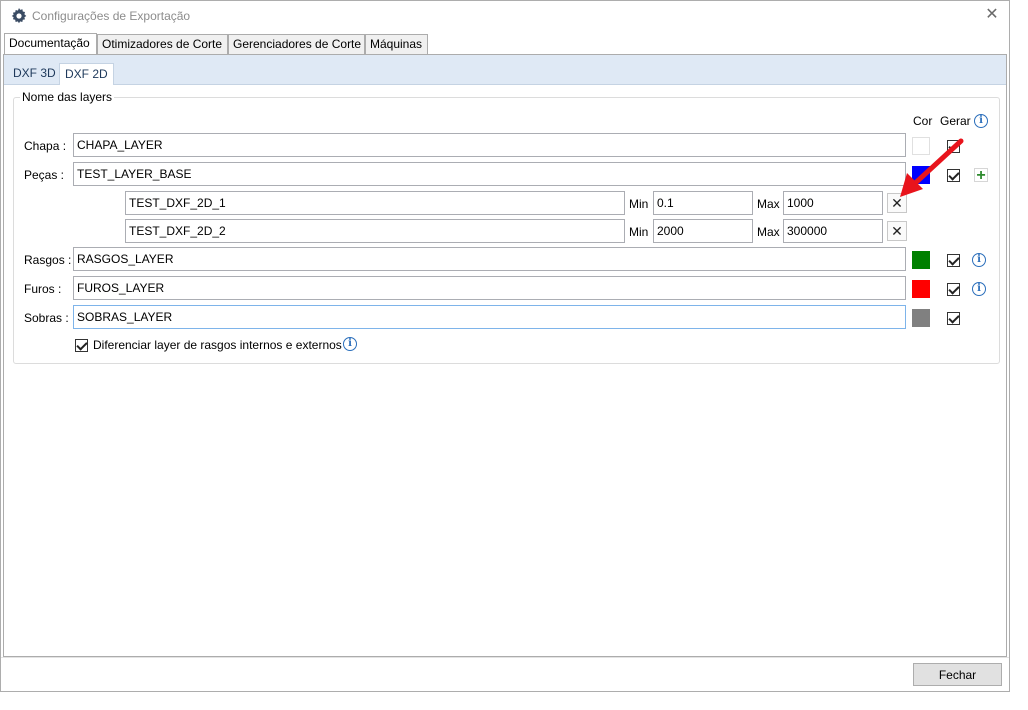 The width and height of the screenshot is (1028, 710). Describe the element at coordinates (489, 145) in the screenshot. I see `chapa-layer-input: CHAPA_LAYER` at that location.